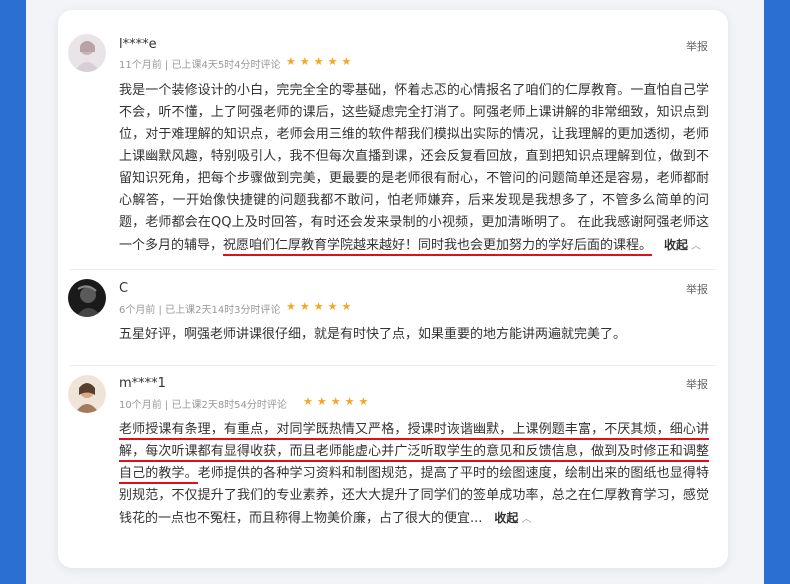 Image resolution: width=790 pixels, height=584 pixels. What do you see at coordinates (203, 405) in the screenshot?
I see `review-meta: 10个月前 | 已上课2天8时54分时评论` at bounding box center [203, 405].